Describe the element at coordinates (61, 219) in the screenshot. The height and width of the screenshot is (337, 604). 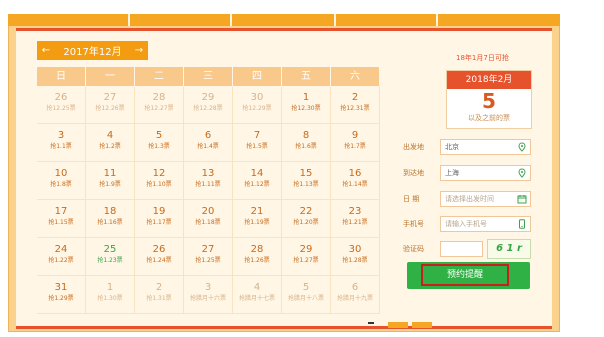
I see `calendar-day-cell: 17 抢1.15票` at that location.